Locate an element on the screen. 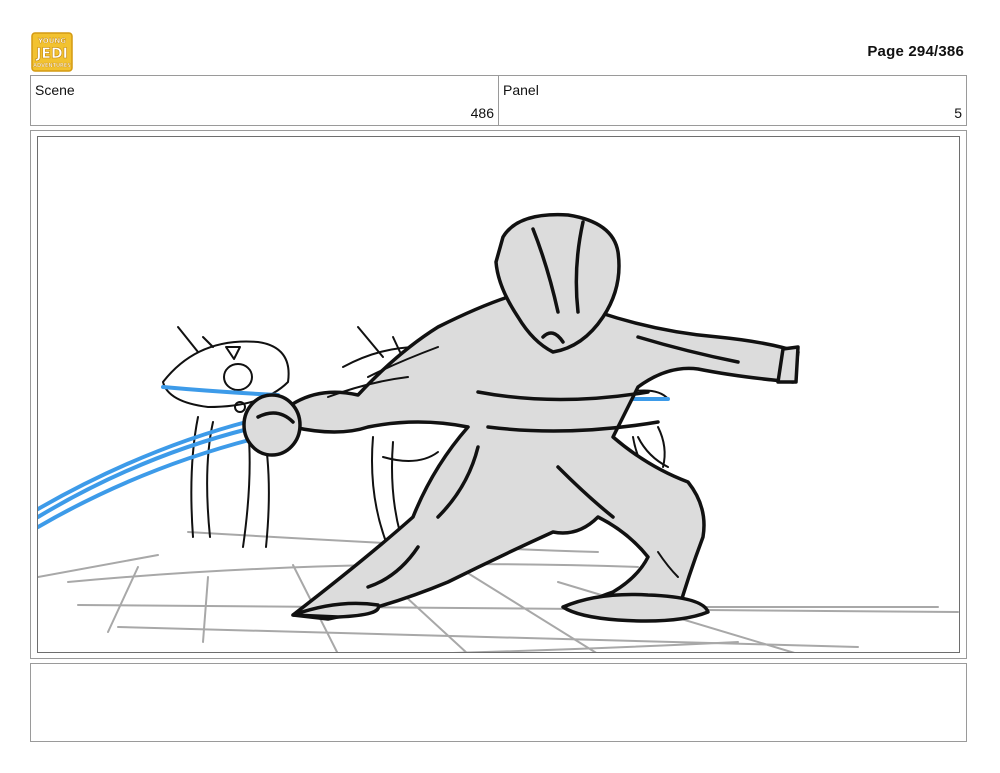 The image size is (1000, 773). scene-panel-table: Scene 486 Panel 5 is located at coordinates (498, 100).